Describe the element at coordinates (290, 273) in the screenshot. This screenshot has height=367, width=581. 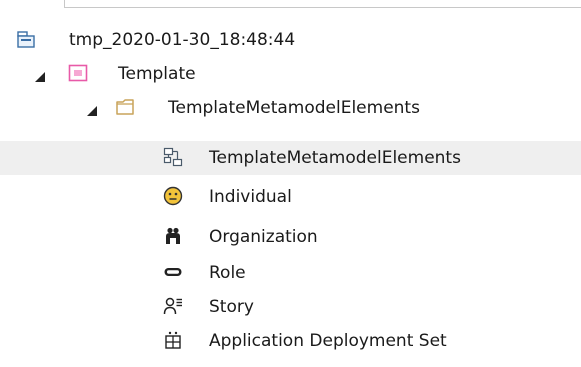
I see `tree-node-role: Role` at that location.